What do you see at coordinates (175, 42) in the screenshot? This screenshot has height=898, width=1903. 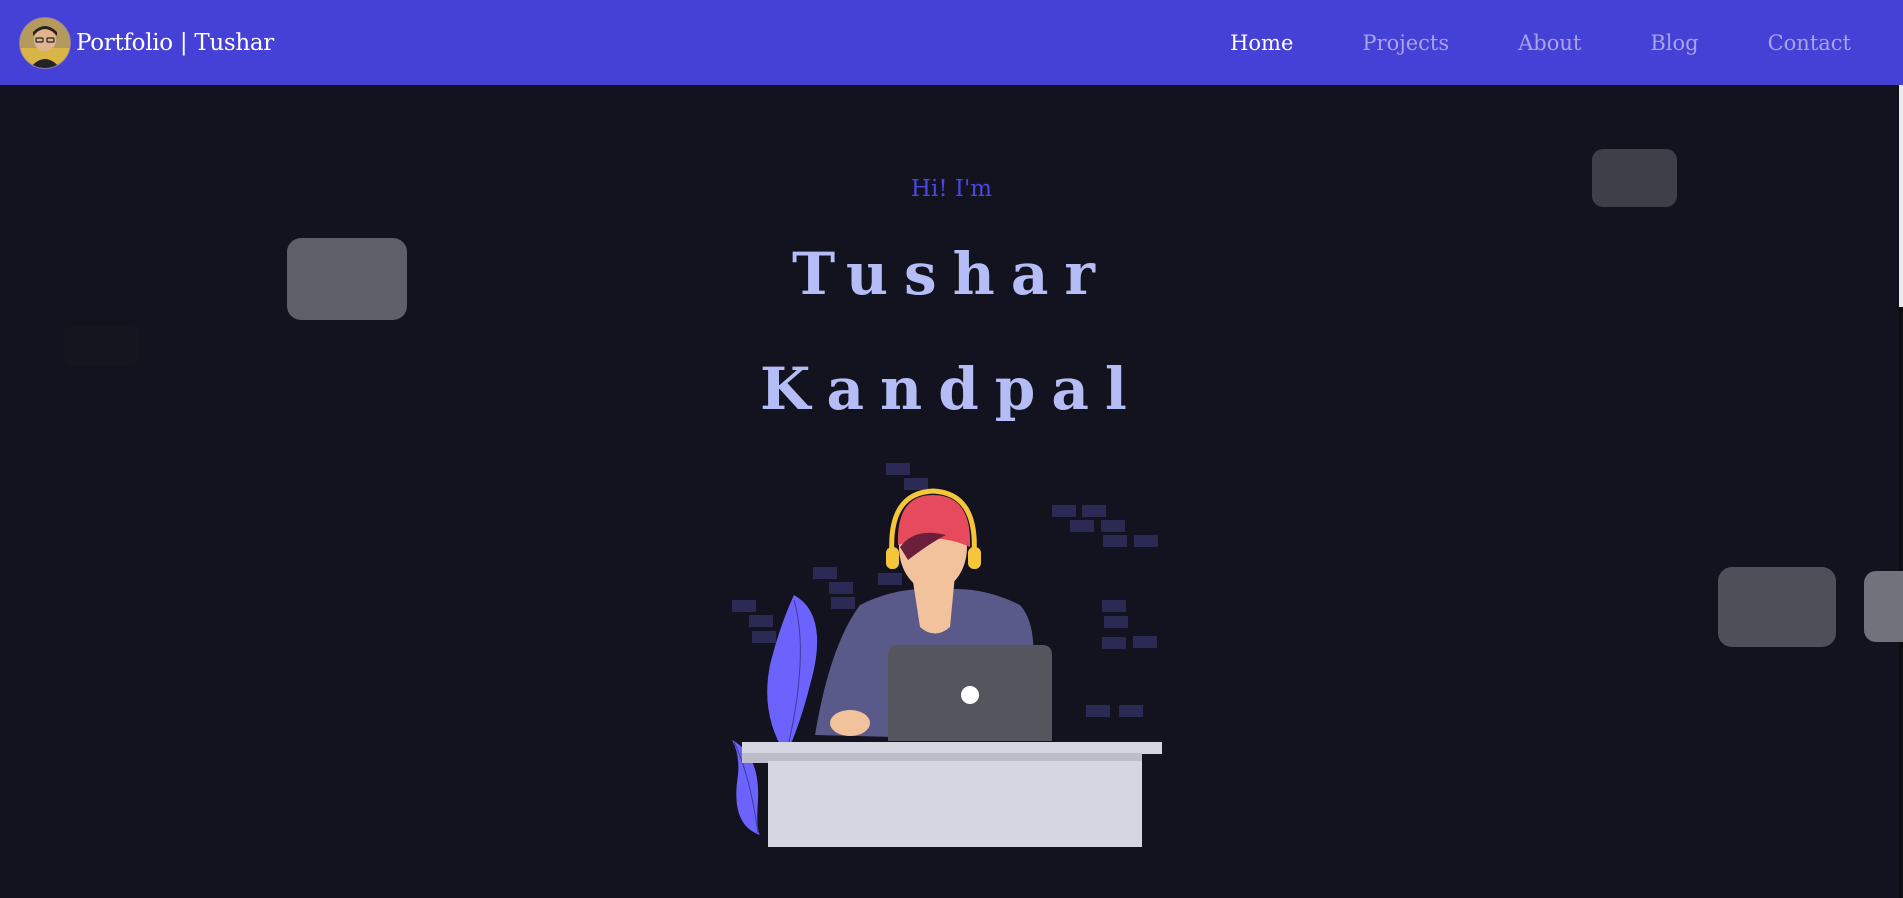 I see `brand-name: Portfolio | Tushar` at bounding box center [175, 42].